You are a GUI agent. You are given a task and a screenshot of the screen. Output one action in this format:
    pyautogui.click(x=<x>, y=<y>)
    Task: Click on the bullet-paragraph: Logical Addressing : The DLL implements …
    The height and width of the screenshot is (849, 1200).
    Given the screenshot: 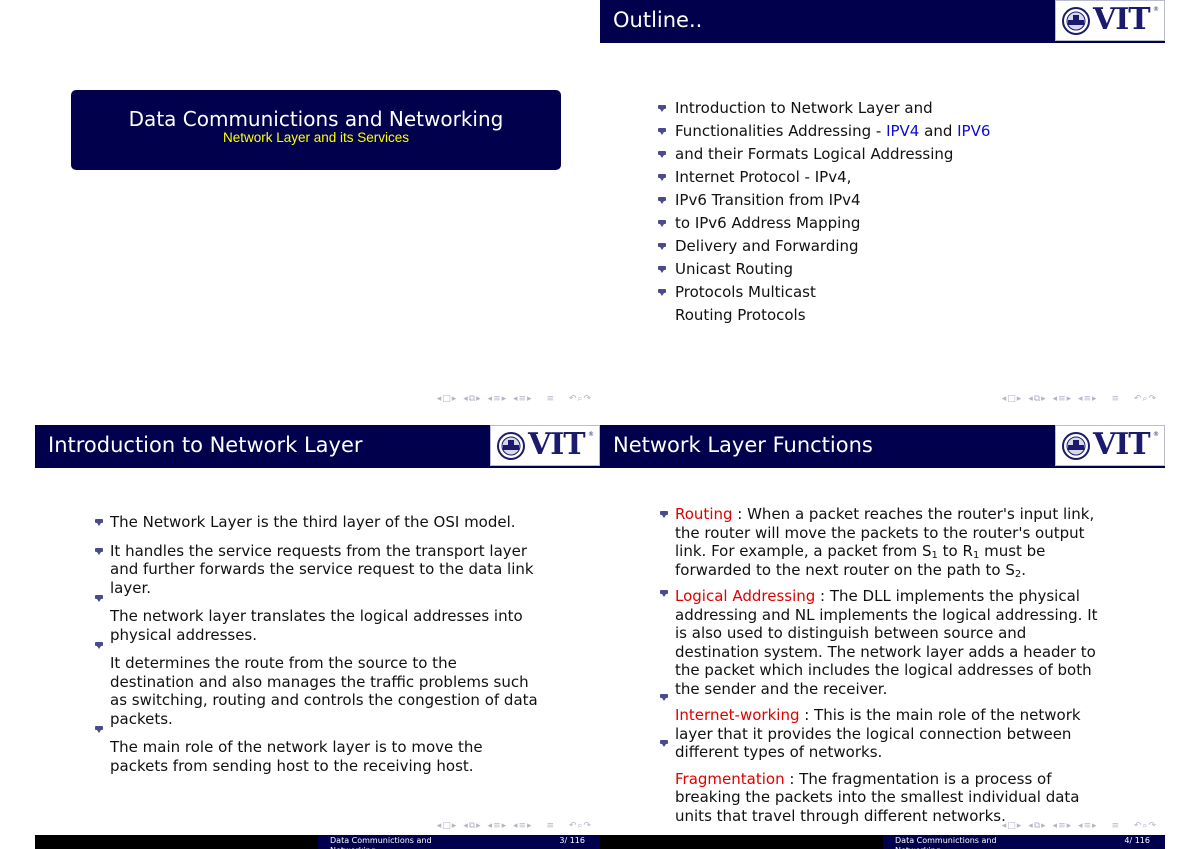 What is the action you would take?
    pyautogui.click(x=880, y=642)
    